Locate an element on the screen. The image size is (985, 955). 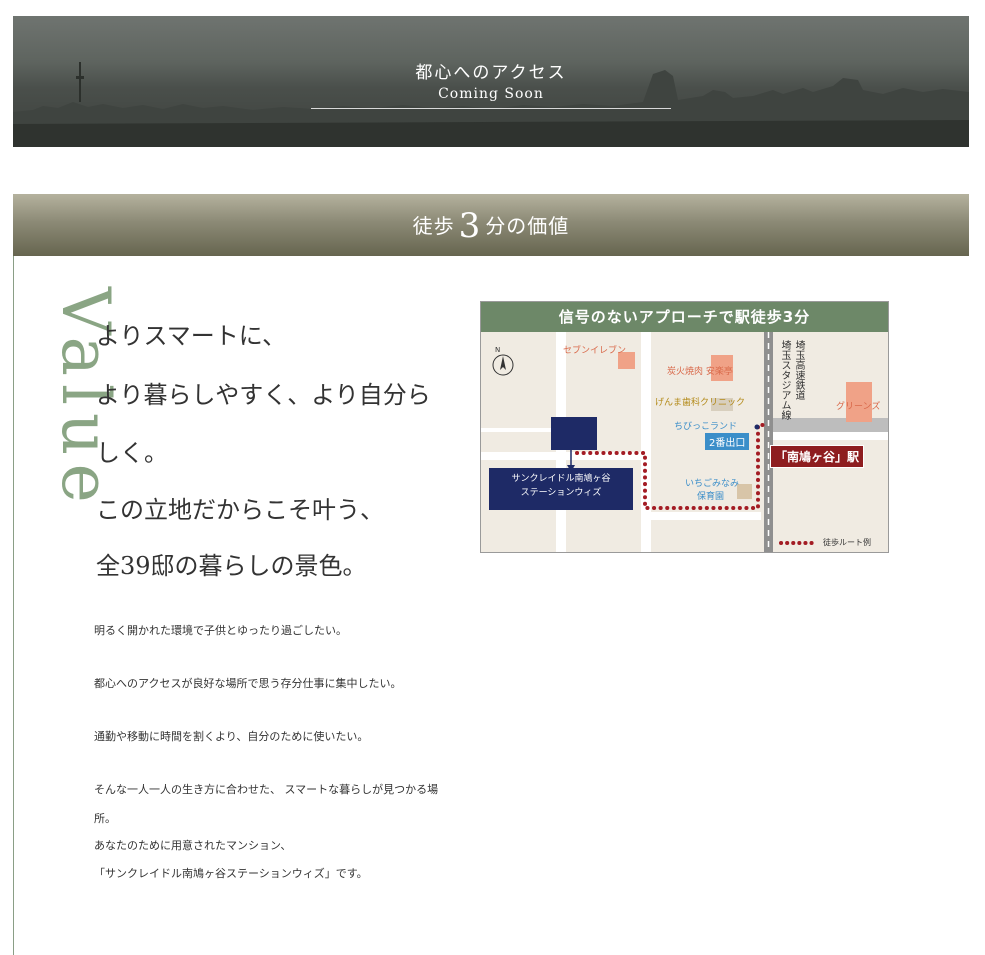
lead-line: 全39邸の暮らしの景色。 is located at coordinates (231, 566).